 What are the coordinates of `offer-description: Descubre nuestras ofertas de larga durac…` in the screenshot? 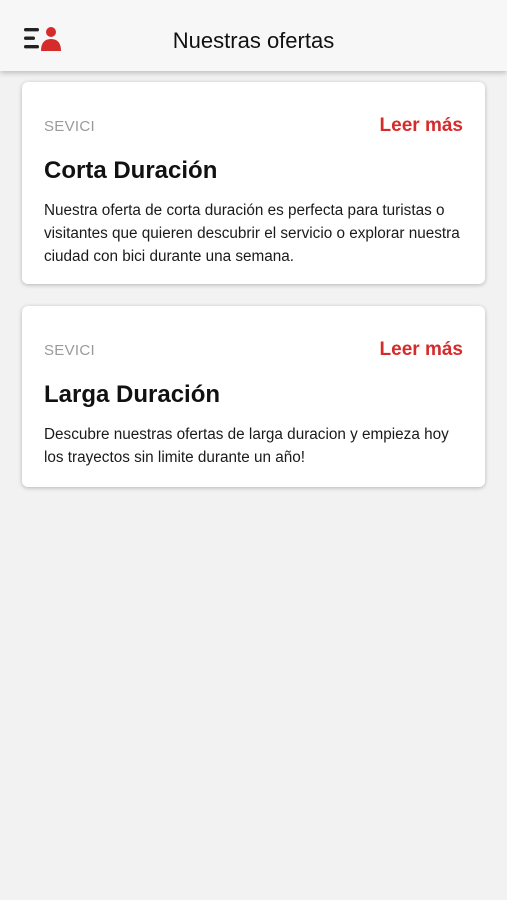 It's located at (246, 446).